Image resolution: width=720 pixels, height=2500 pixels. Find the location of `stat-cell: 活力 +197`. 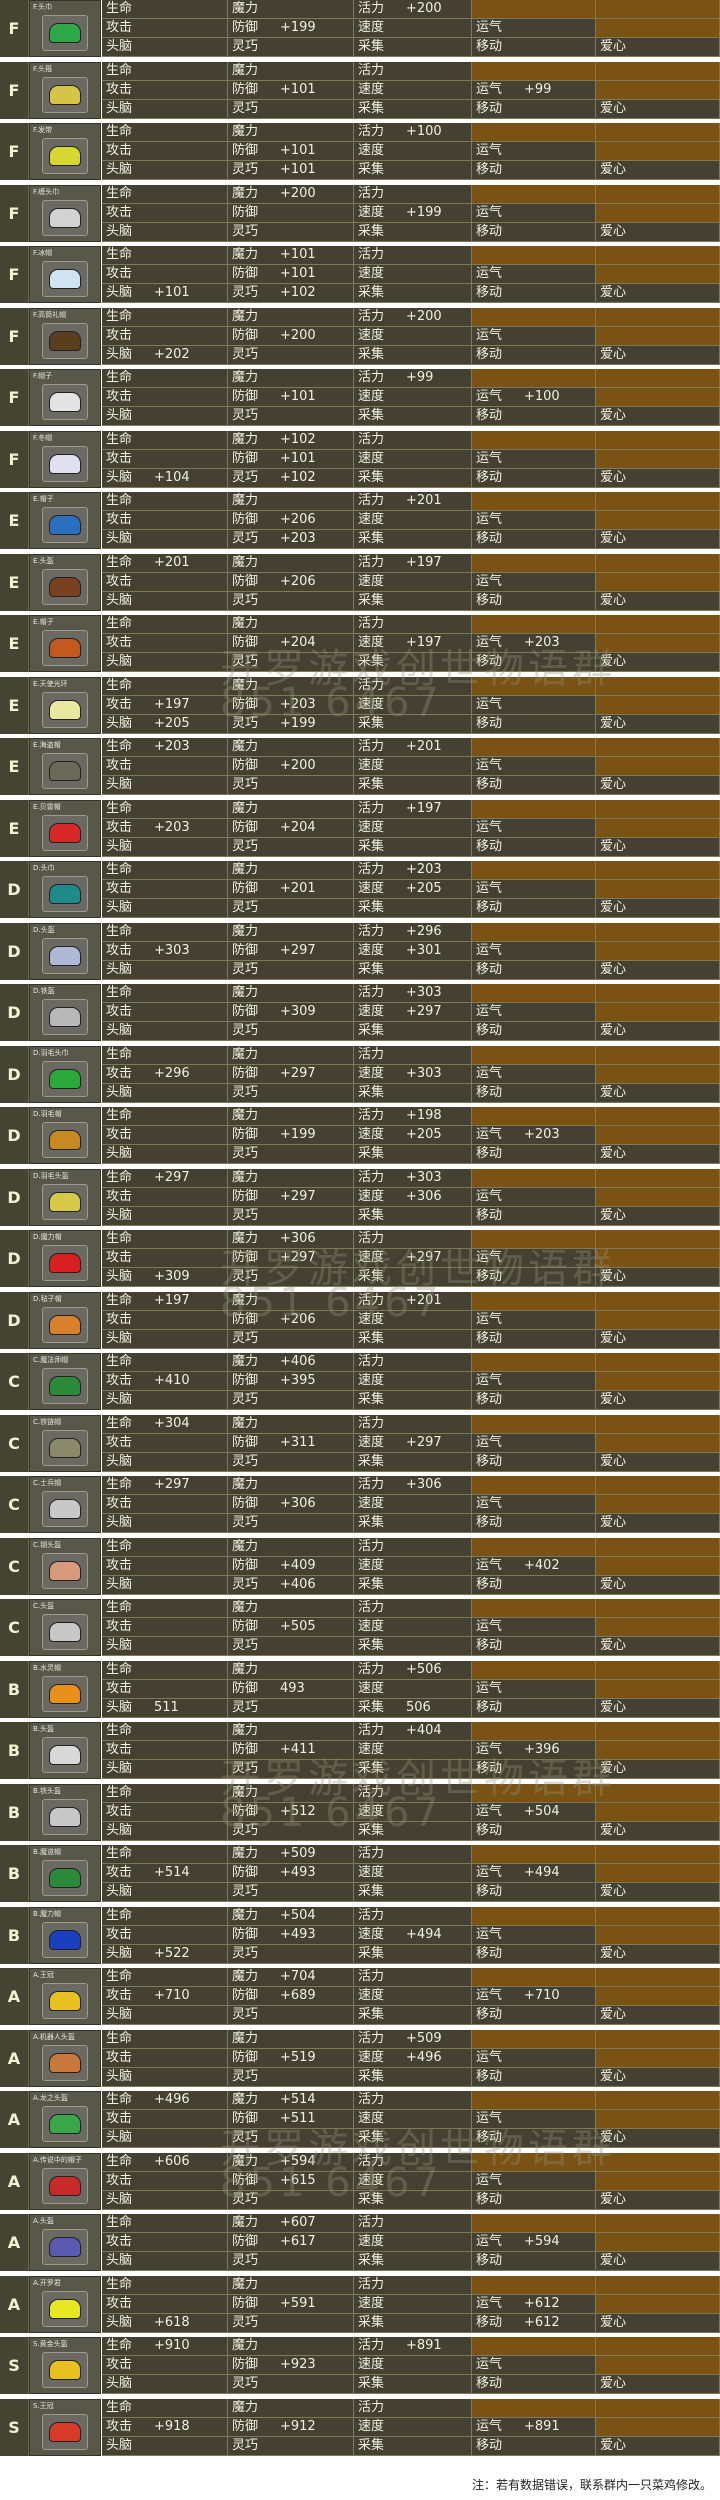

stat-cell: 活力 +197 is located at coordinates (413, 563).